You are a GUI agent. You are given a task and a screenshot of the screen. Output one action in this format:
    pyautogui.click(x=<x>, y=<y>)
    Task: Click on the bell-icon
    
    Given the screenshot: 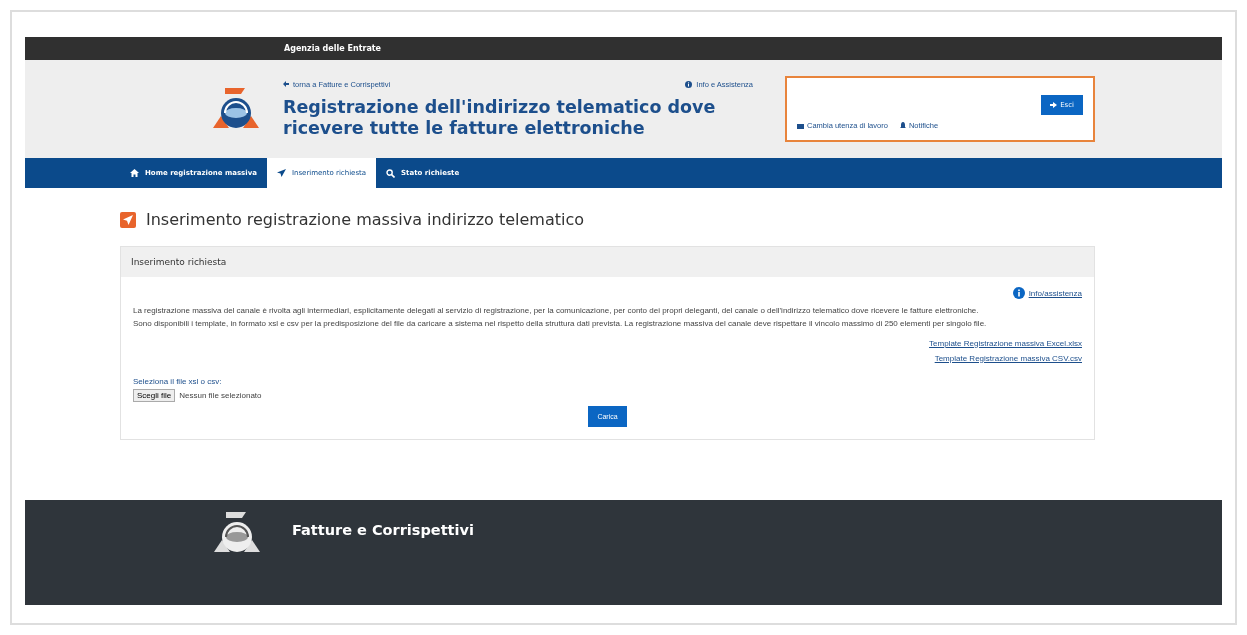 What is the action you would take?
    pyautogui.click(x=902, y=125)
    